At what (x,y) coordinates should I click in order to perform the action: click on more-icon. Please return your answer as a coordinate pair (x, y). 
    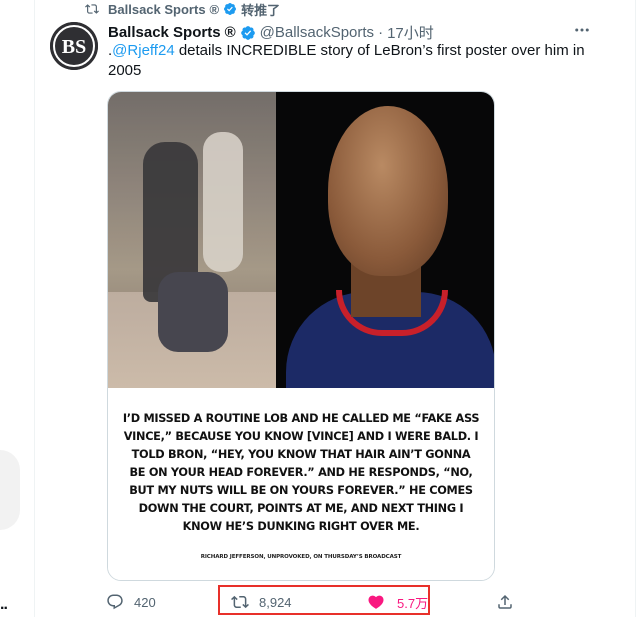
    Looking at the image, I should click on (582, 30).